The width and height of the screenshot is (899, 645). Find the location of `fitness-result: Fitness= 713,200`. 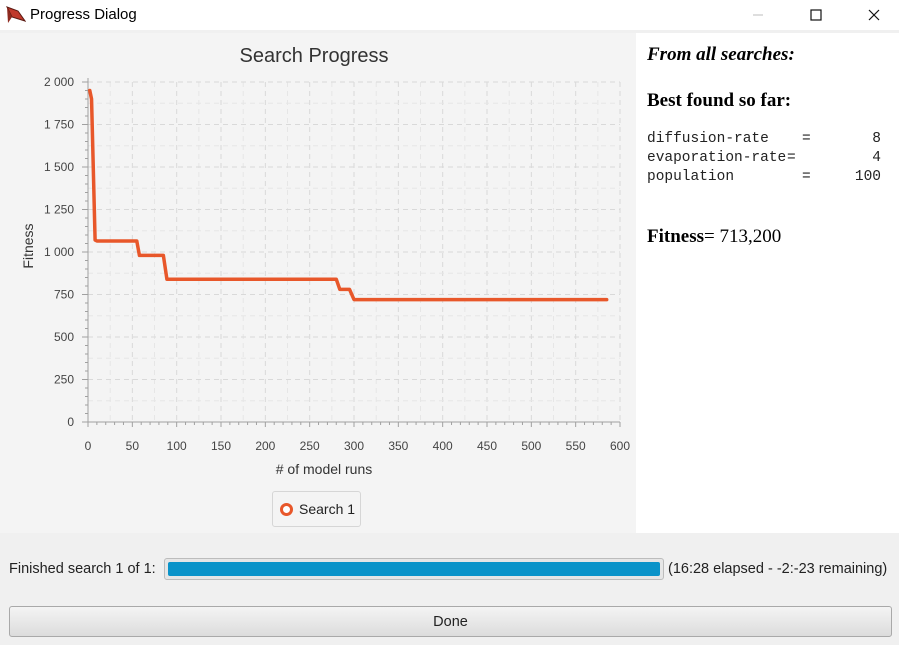

fitness-result: Fitness= 713,200 is located at coordinates (714, 237).